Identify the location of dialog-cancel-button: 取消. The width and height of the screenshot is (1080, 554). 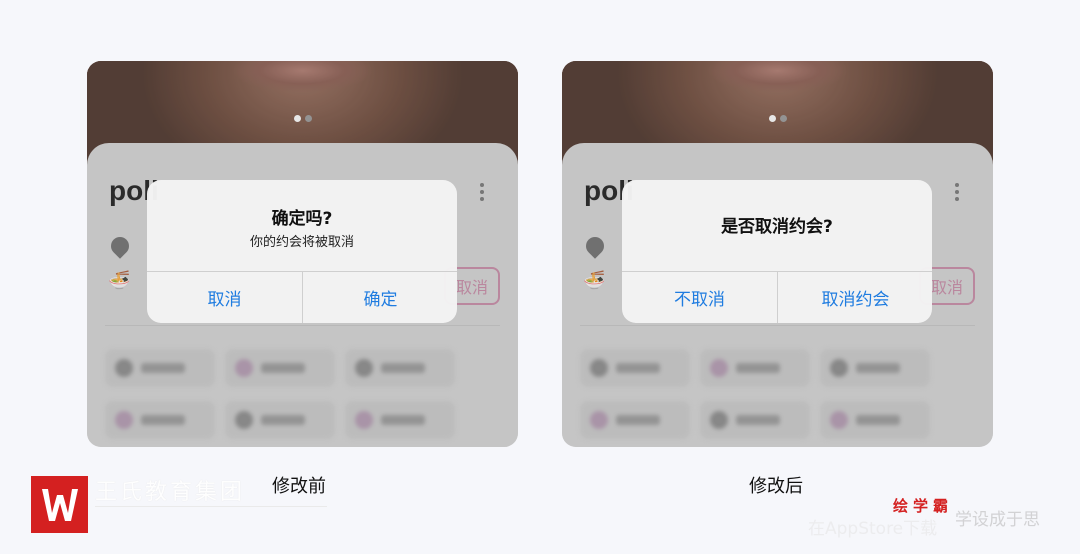
(224, 297).